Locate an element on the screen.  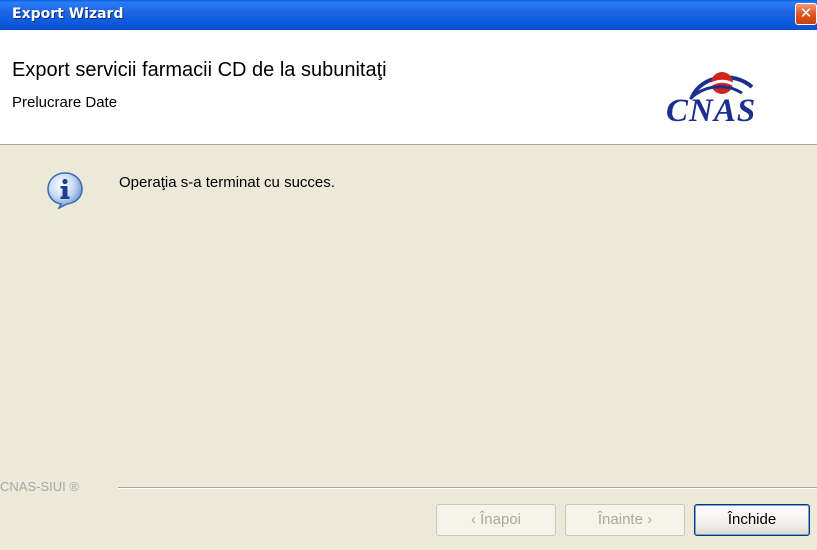
close-button: Închide is located at coordinates (752, 520).